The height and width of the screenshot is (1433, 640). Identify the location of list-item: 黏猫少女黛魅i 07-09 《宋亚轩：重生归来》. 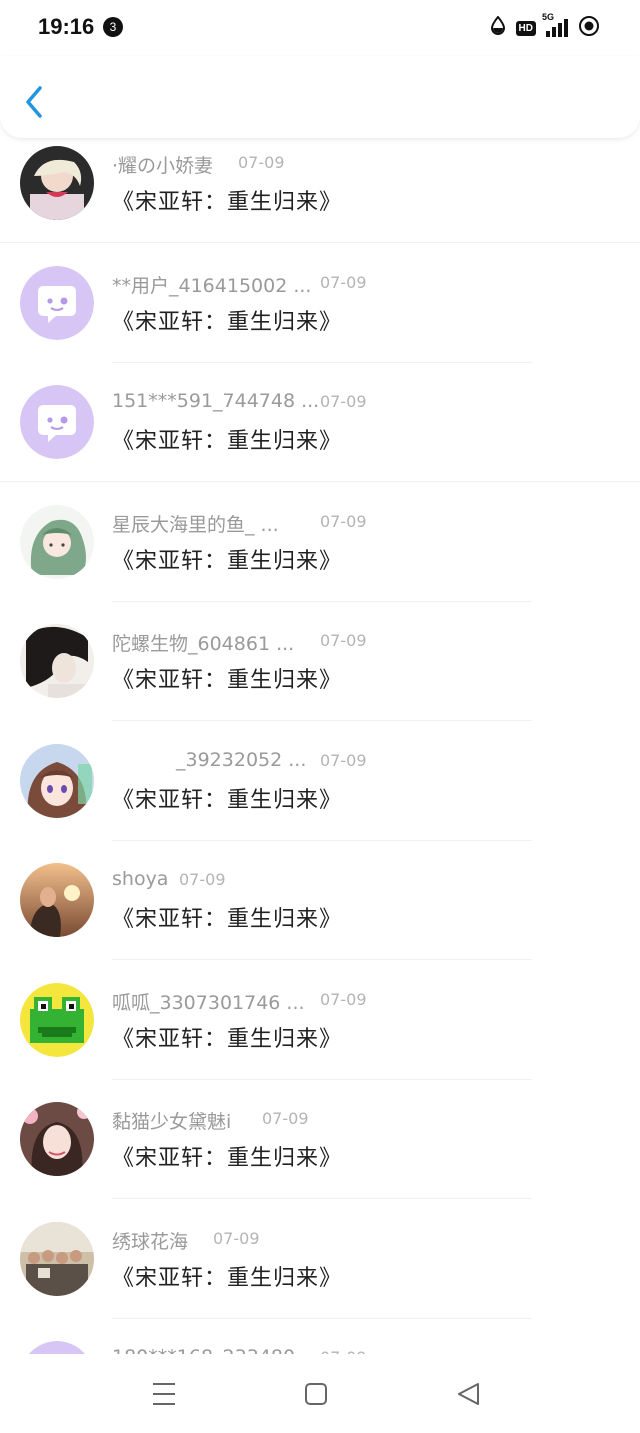
(320, 1156).